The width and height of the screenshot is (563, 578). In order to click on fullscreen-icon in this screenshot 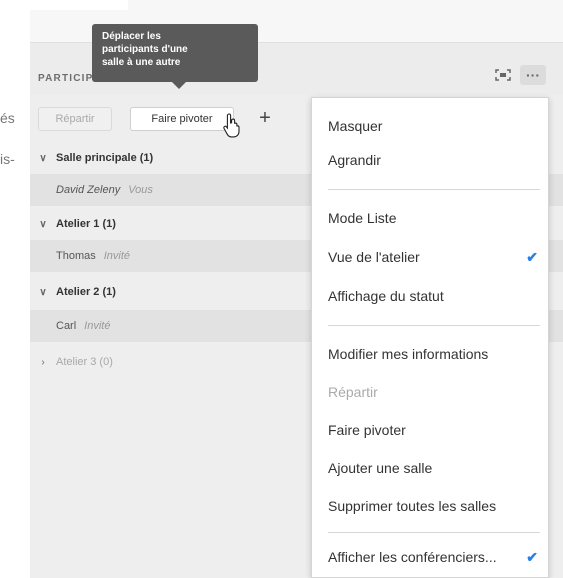, I will do `click(503, 75)`.